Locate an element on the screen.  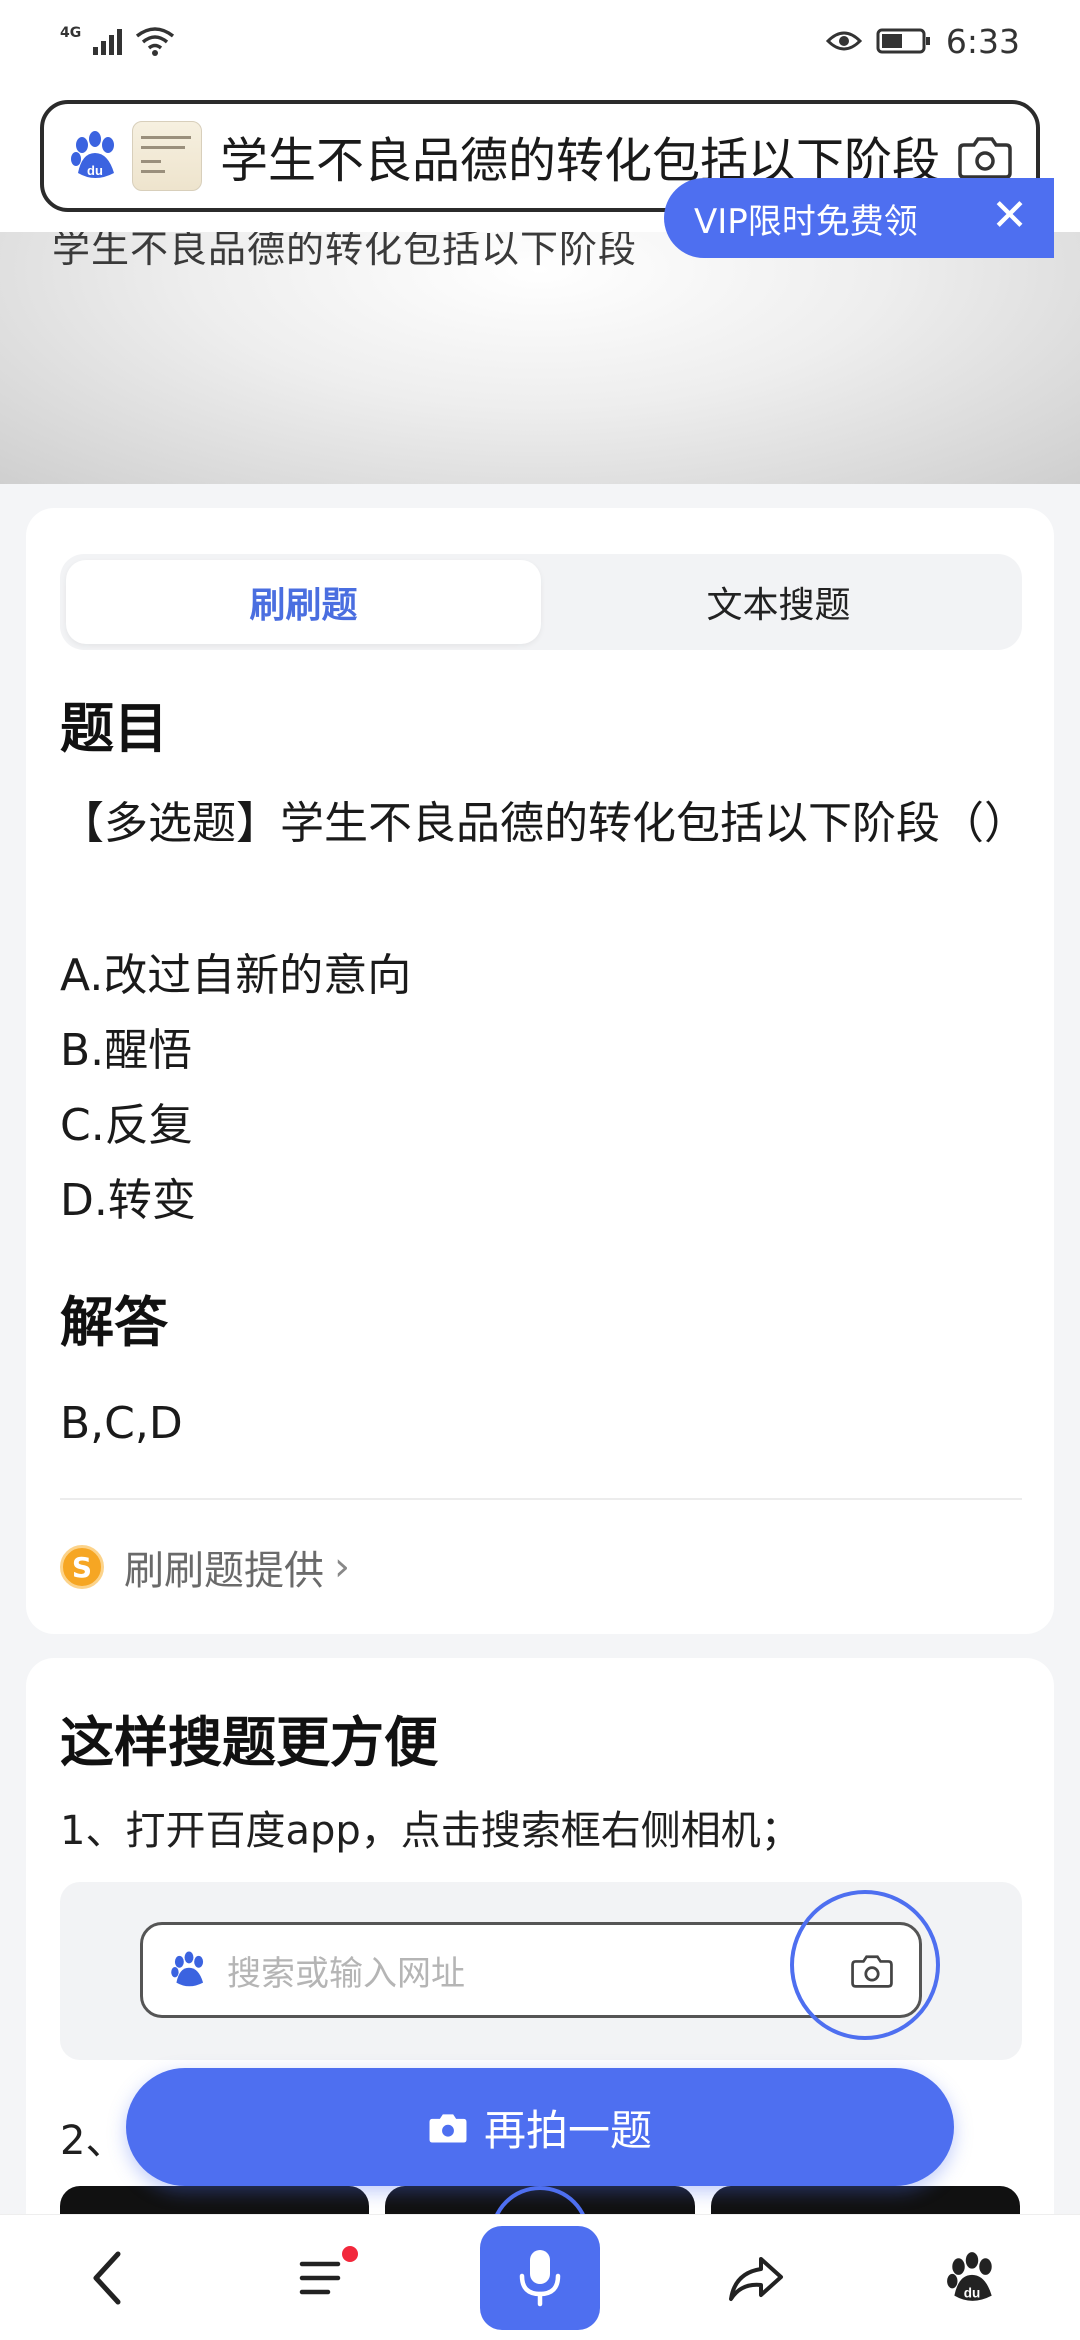
menu-button is located at coordinates (324, 2278).